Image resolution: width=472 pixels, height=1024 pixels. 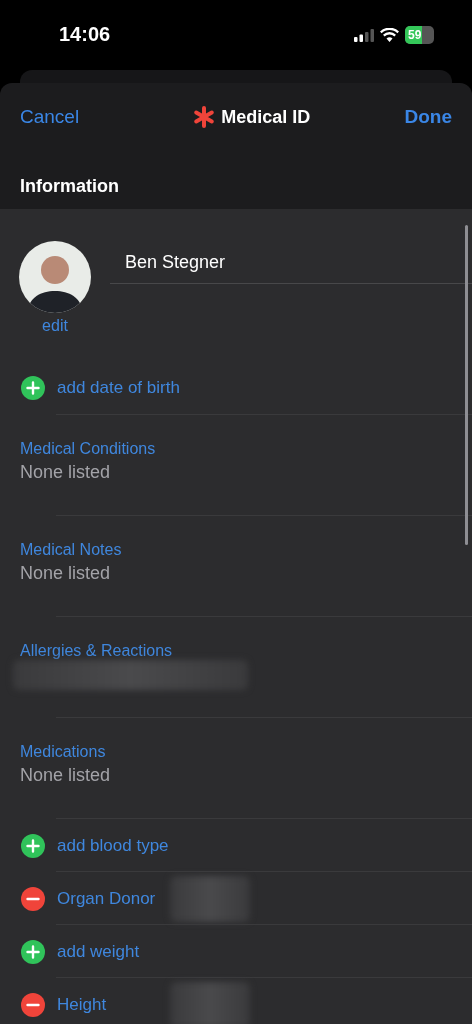 What do you see at coordinates (85, 34) in the screenshot?
I see `clock: 14:06` at bounding box center [85, 34].